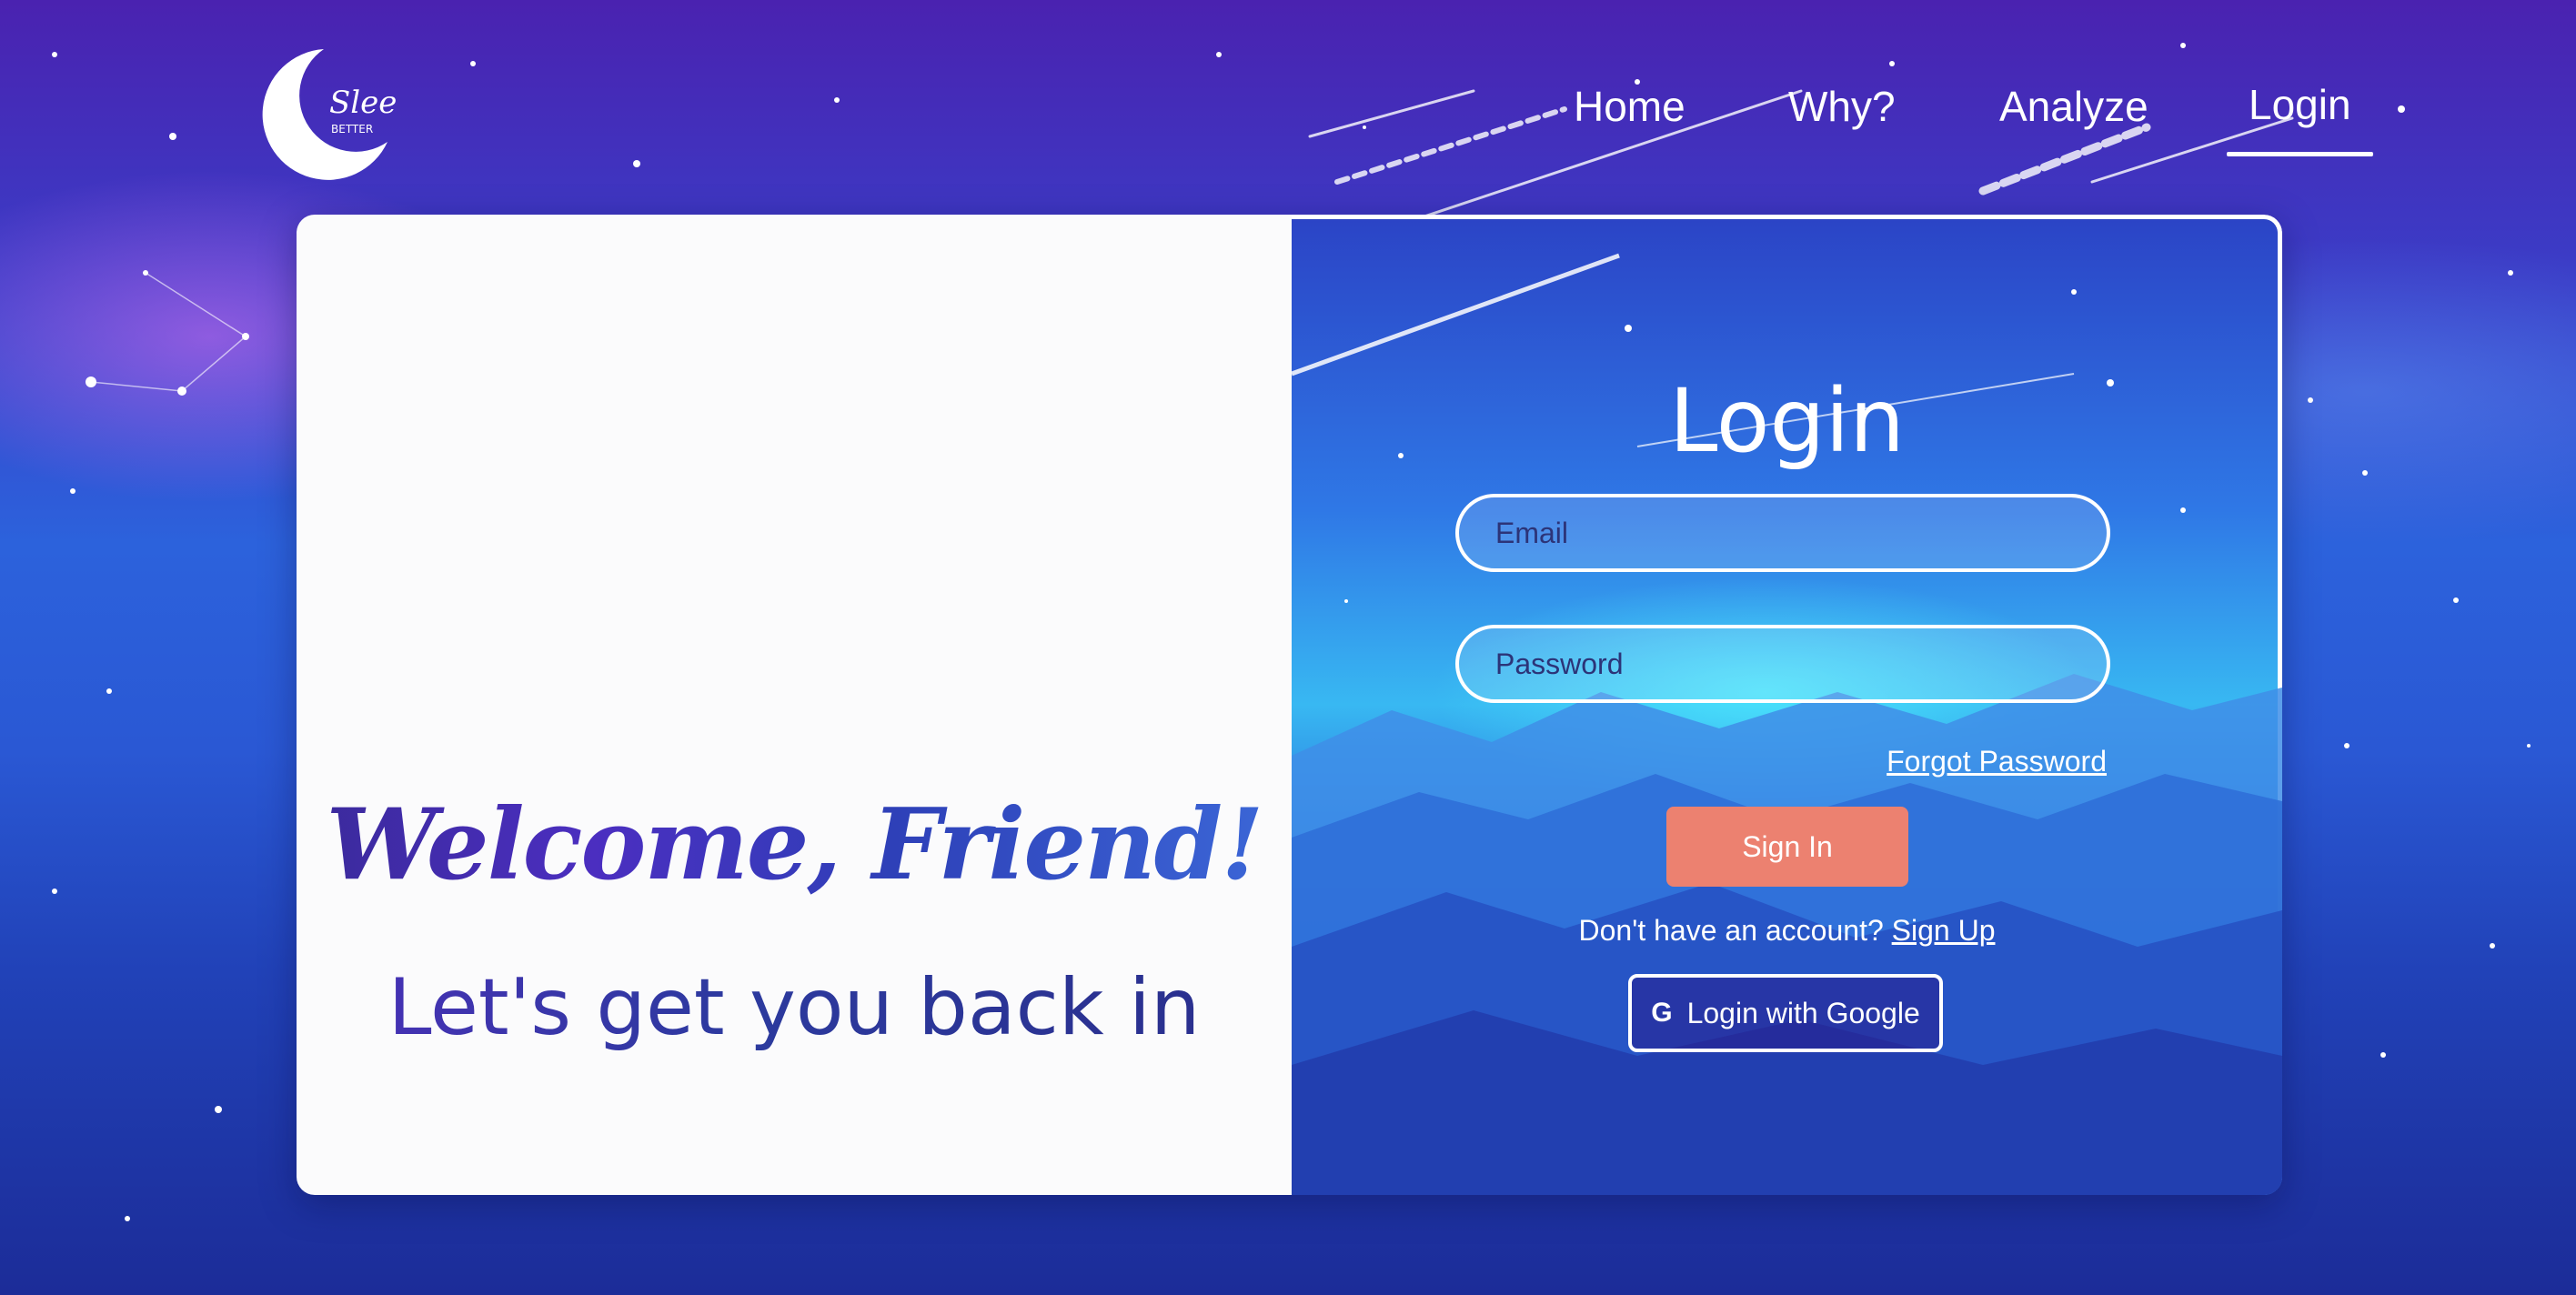 This screenshot has width=2576, height=1295. I want to click on sign-up-link: Sign Up, so click(1944, 930).